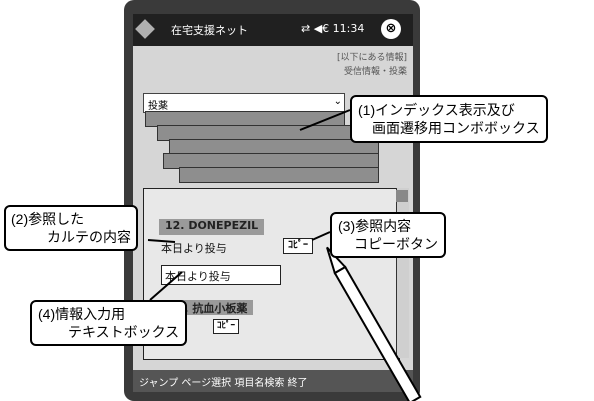 The height and width of the screenshot is (401, 594). What do you see at coordinates (48, 219) in the screenshot?
I see `callout-2-line-1: (2)参照した` at bounding box center [48, 219].